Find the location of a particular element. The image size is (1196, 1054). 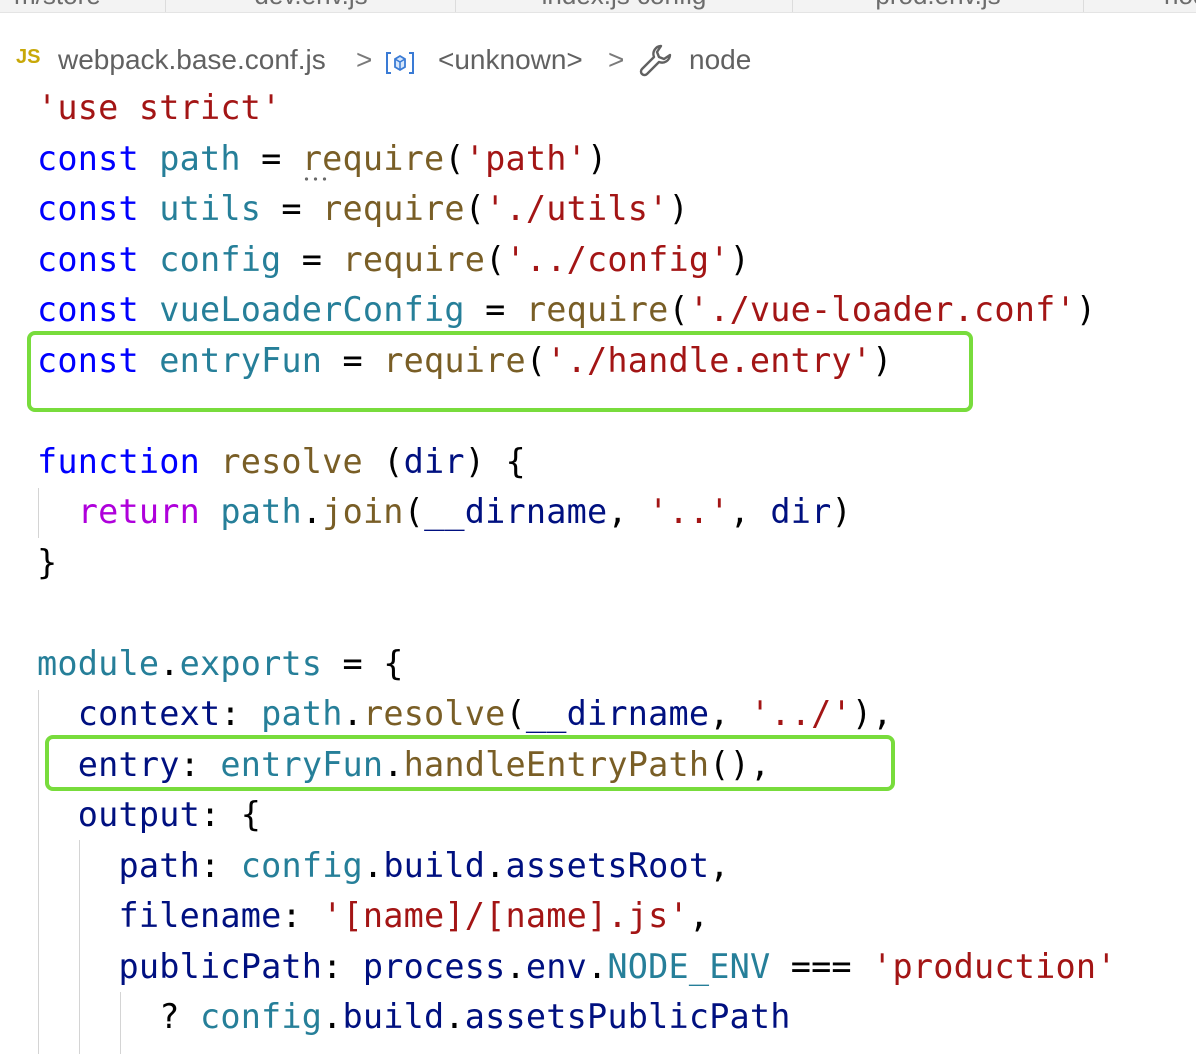

code-token: 'use strict' is located at coordinates (159, 107).